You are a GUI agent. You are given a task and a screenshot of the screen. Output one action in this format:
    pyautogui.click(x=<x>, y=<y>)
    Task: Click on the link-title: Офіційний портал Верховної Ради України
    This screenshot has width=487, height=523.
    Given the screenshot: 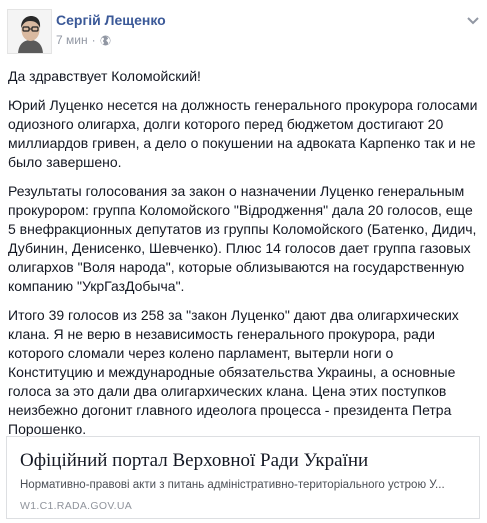 What is the action you would take?
    pyautogui.click(x=194, y=461)
    